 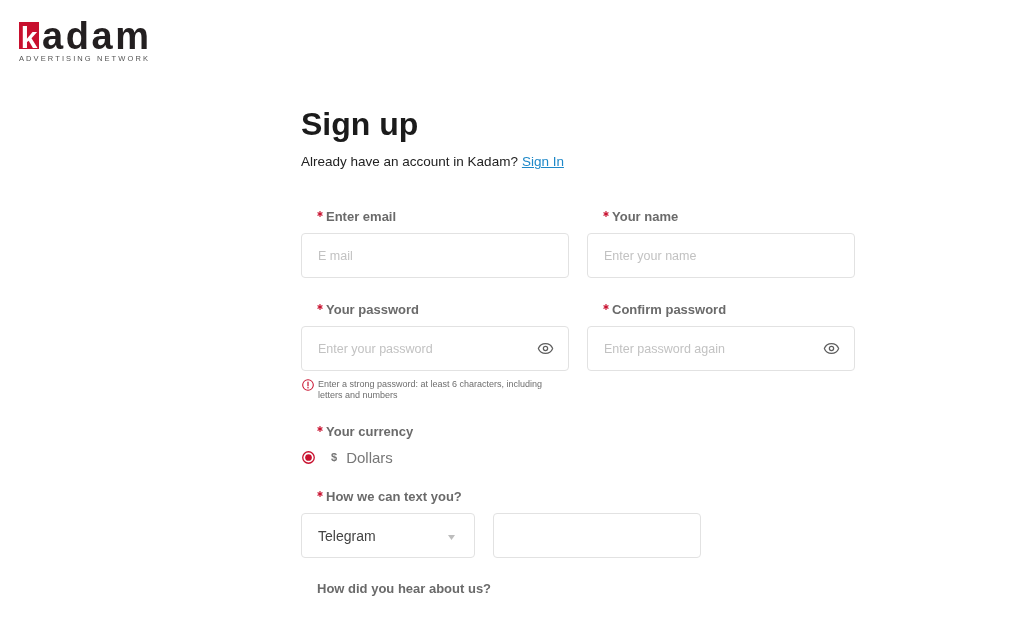 I want to click on radio-button, so click(x=308, y=457).